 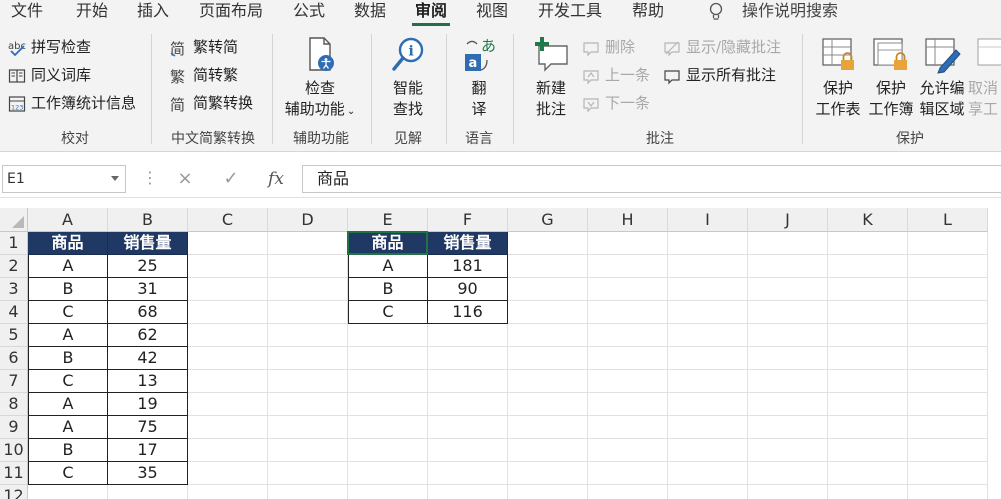 I want to click on cell-k5, so click(x=868, y=335).